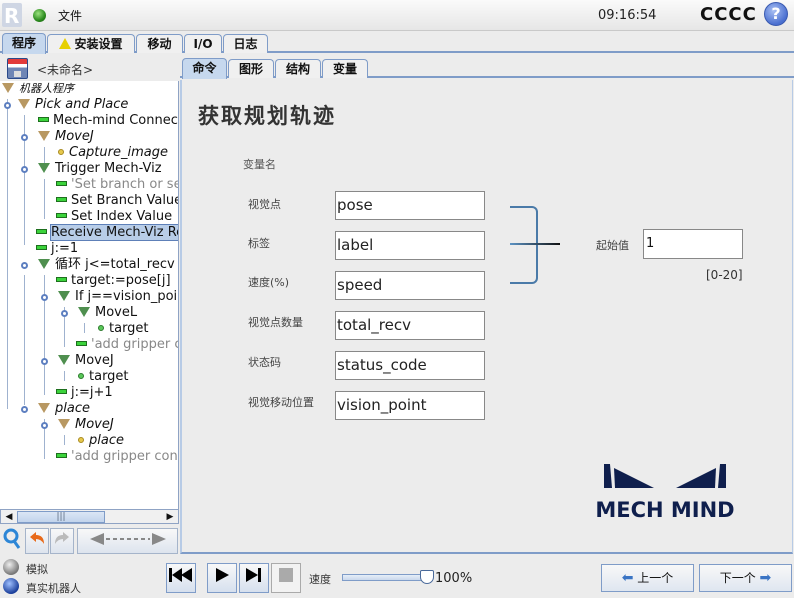 Image resolution: width=794 pixels, height=598 pixels. I want to click on mech-mind-logo: MECH MIND, so click(665, 492).